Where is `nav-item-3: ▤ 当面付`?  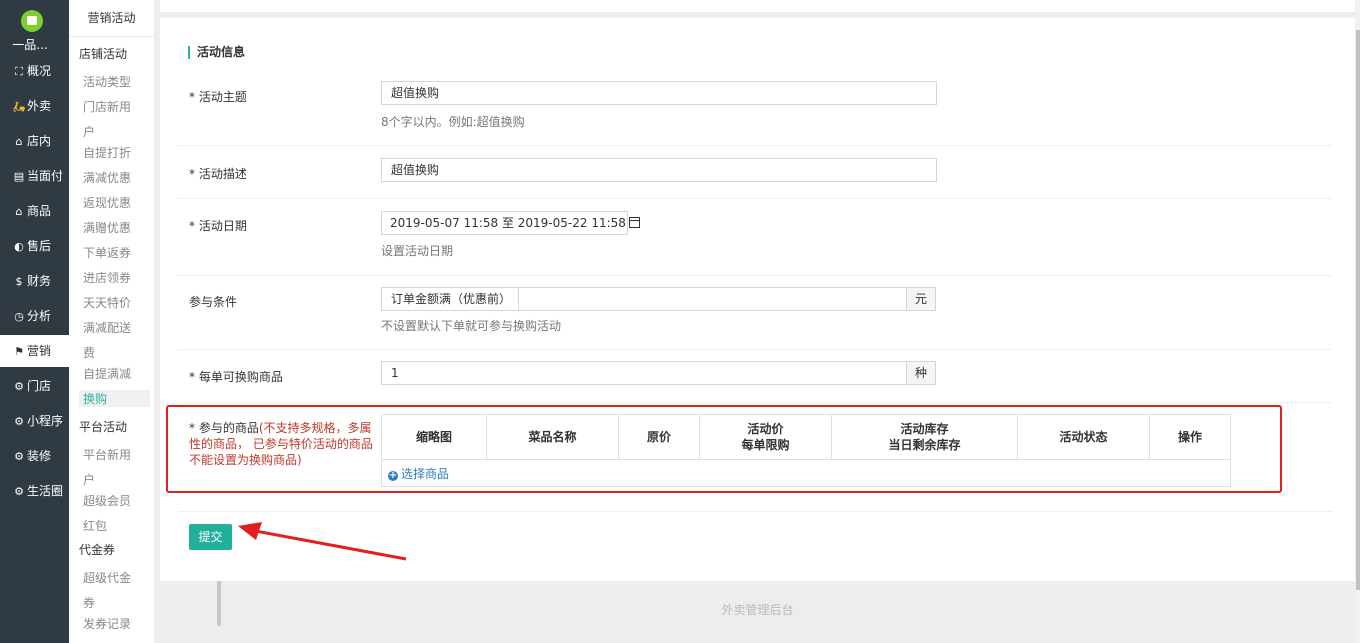
nav-item-3: ▤ 当面付 is located at coordinates (34, 176).